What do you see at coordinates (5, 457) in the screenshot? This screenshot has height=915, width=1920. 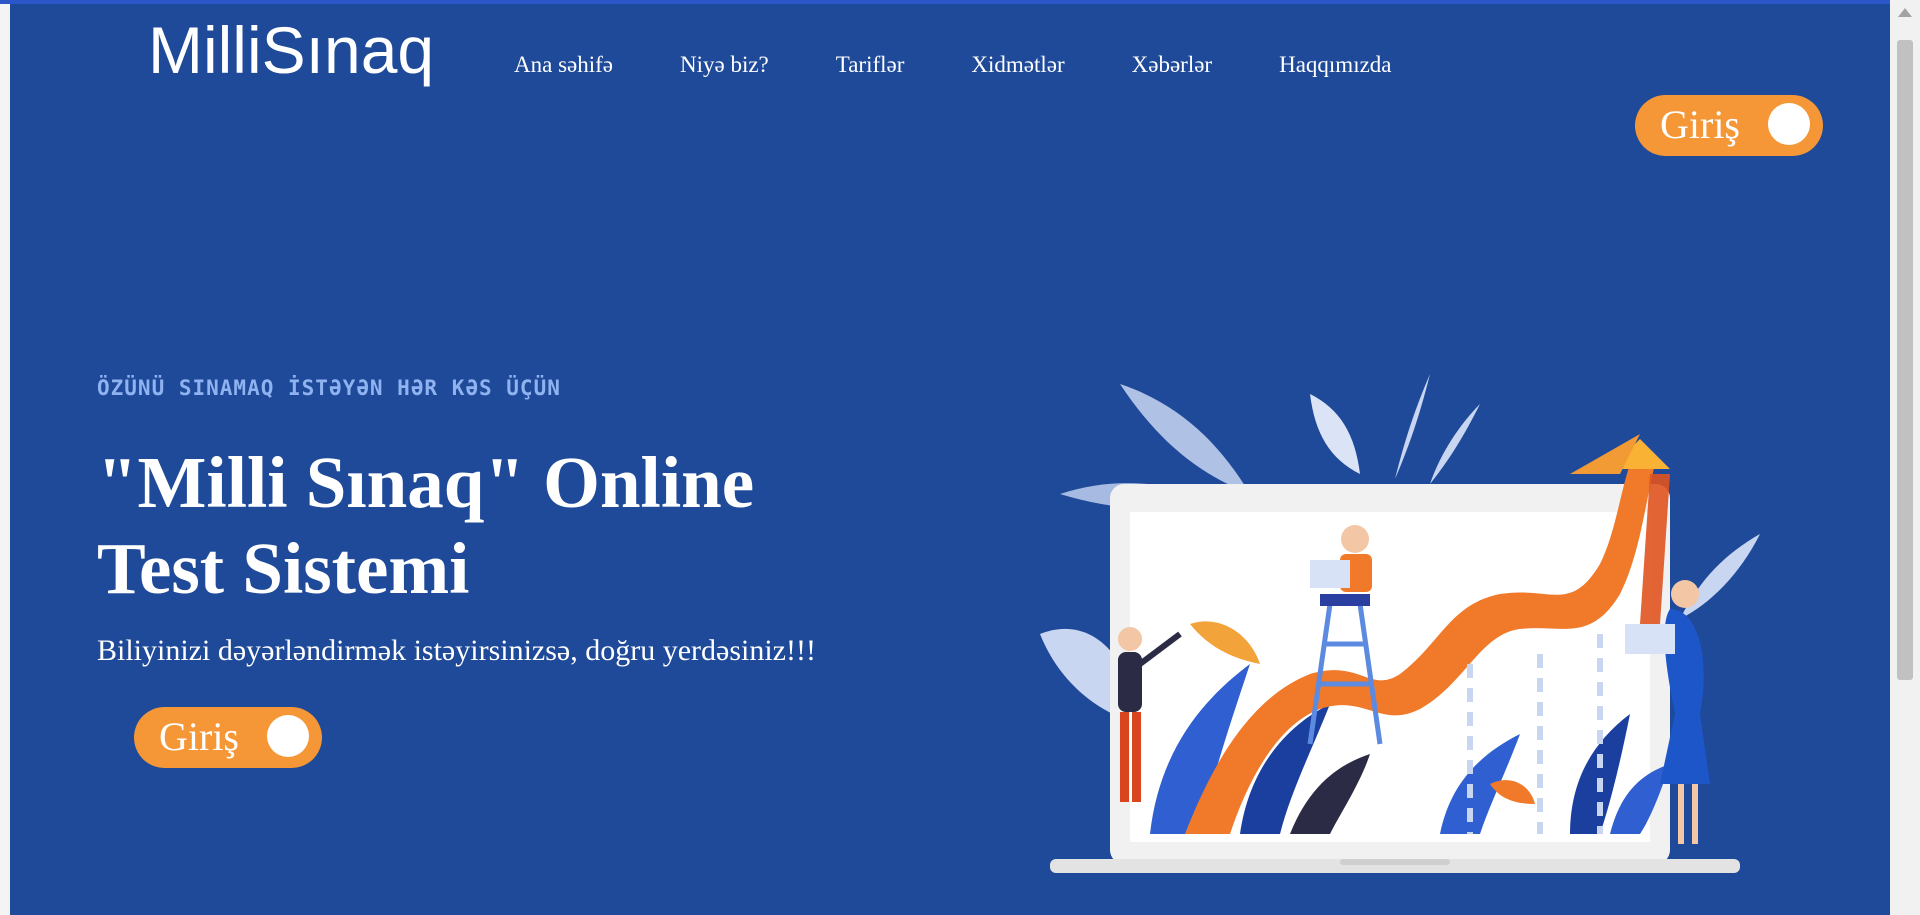 I see `window-left-edge` at bounding box center [5, 457].